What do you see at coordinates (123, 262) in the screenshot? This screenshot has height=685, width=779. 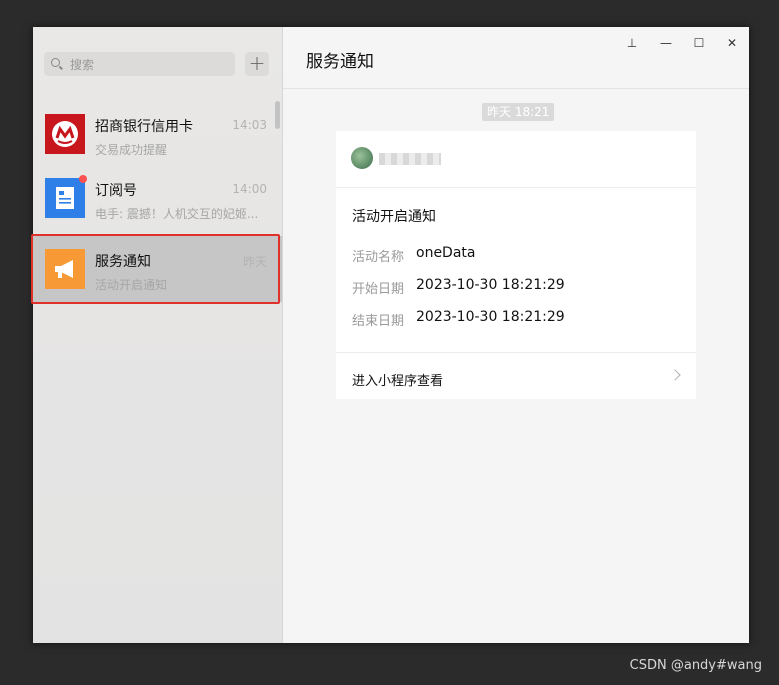 I see `chat-name: 服务通知` at bounding box center [123, 262].